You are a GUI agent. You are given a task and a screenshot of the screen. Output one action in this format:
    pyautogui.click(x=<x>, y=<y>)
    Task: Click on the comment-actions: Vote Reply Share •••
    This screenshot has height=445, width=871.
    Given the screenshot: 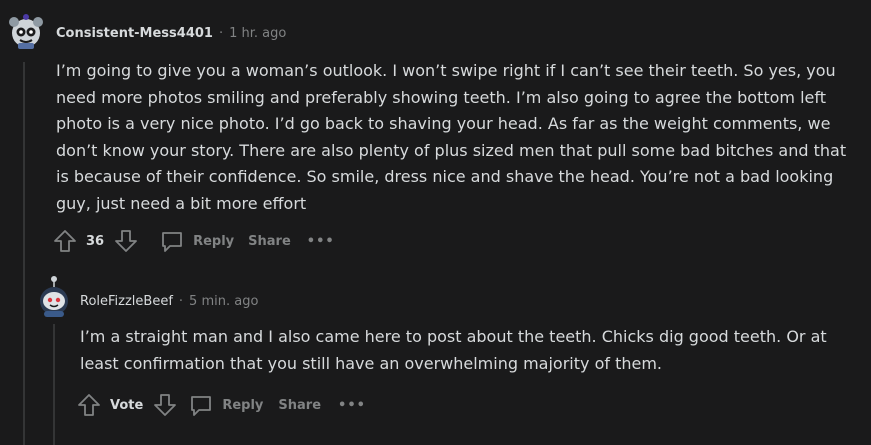 What is the action you would take?
    pyautogui.click(x=221, y=405)
    